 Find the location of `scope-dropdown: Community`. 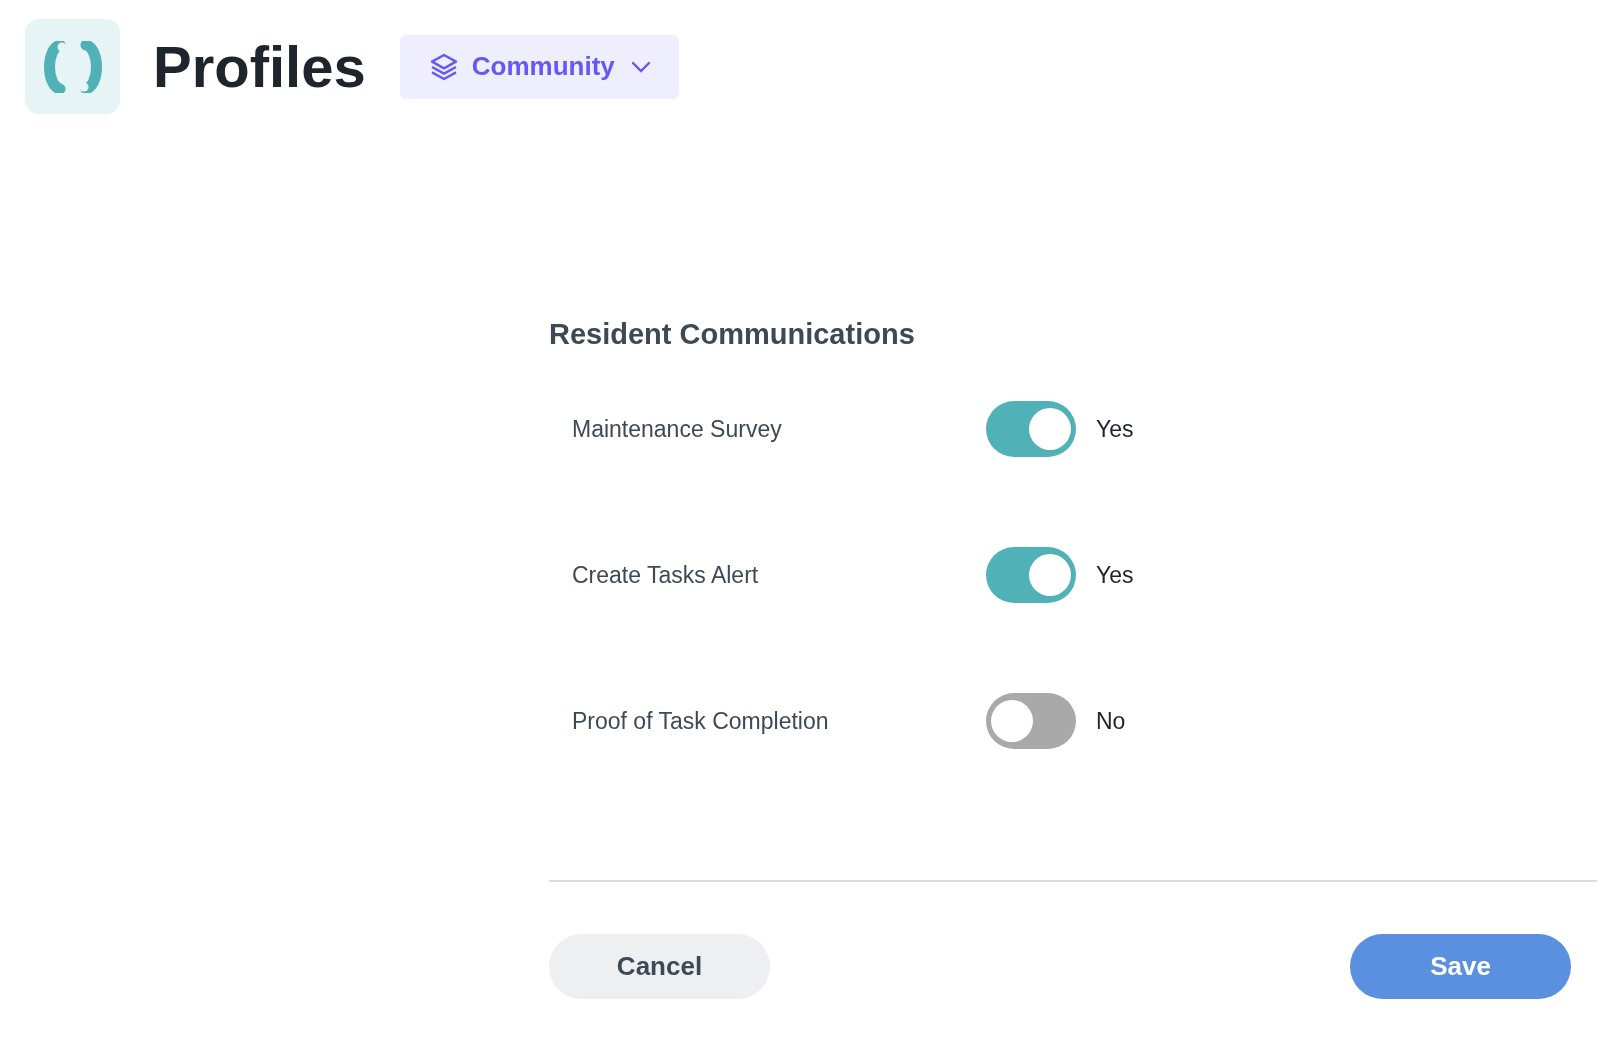

scope-dropdown: Community is located at coordinates (539, 66).